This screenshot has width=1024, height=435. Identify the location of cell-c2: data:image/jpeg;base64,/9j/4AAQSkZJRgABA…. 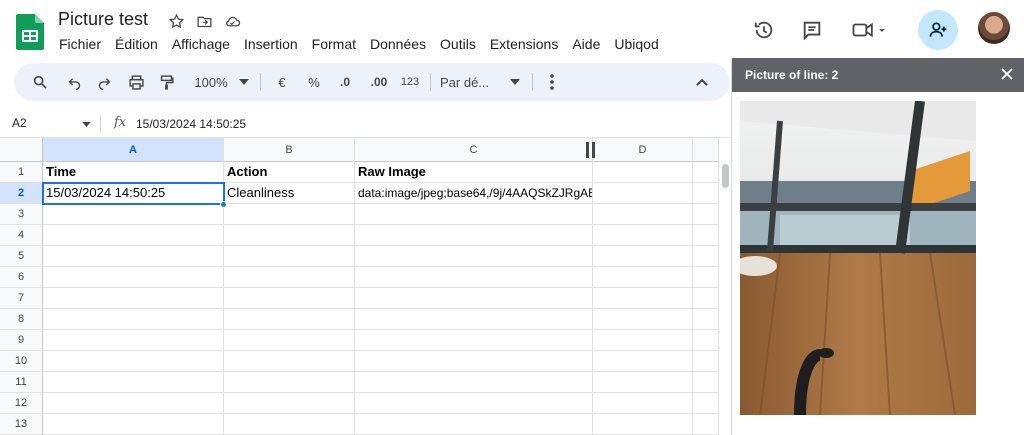
(474, 193).